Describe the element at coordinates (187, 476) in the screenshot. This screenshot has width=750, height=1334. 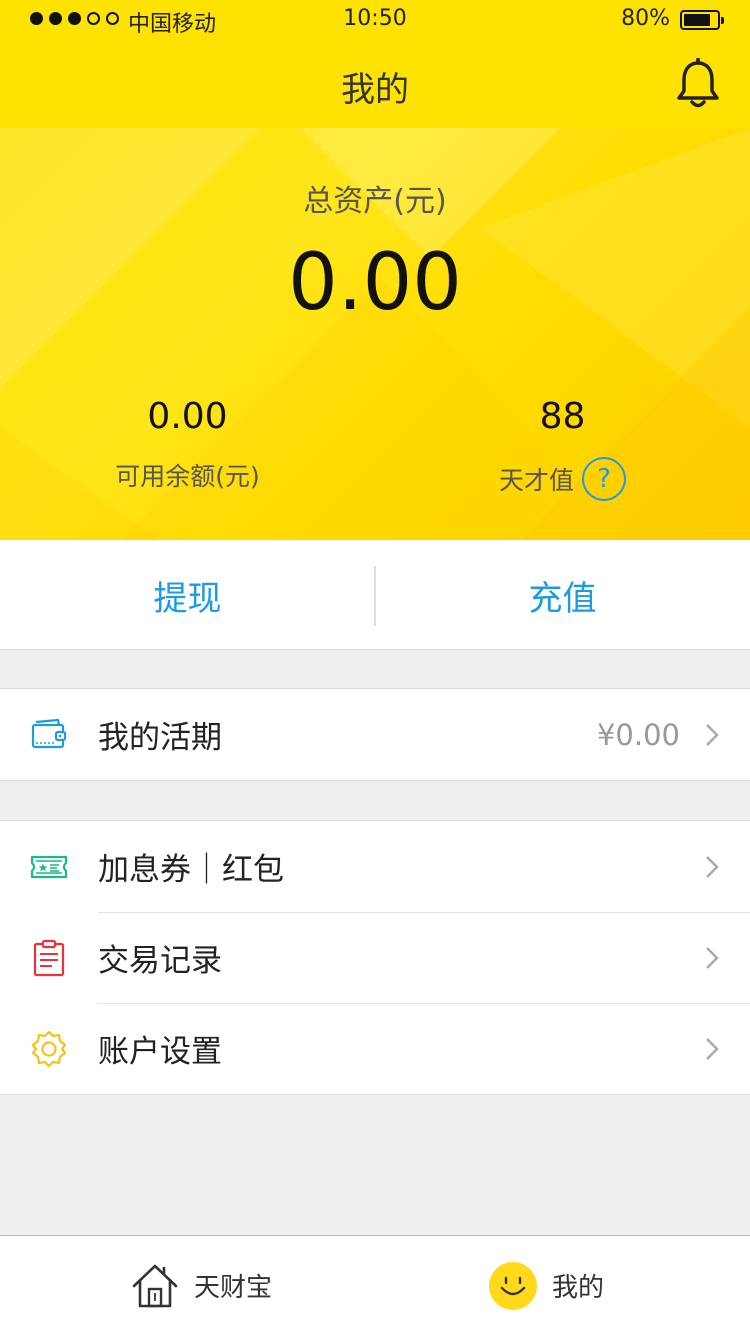
I see `available-balance-label: 可用余额(元)` at that location.